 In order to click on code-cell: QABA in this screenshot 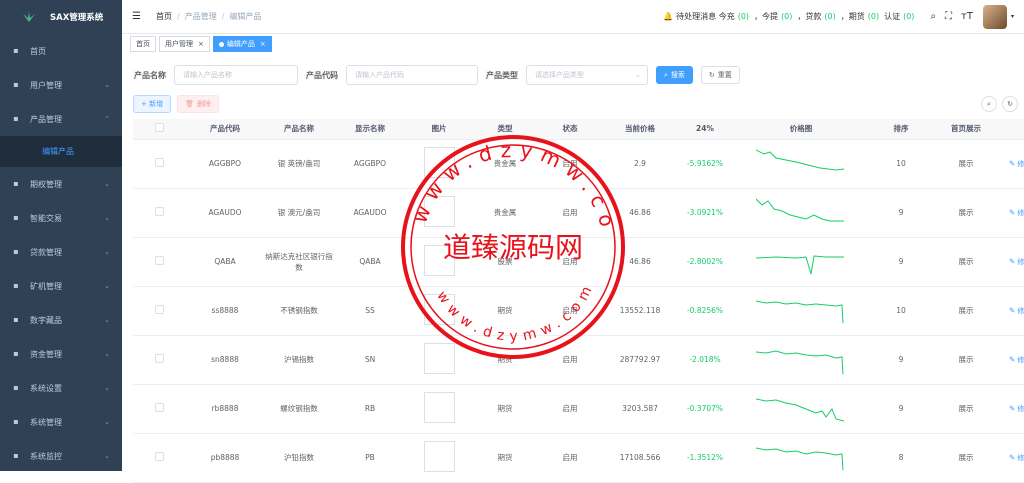, I will do `click(225, 262)`.